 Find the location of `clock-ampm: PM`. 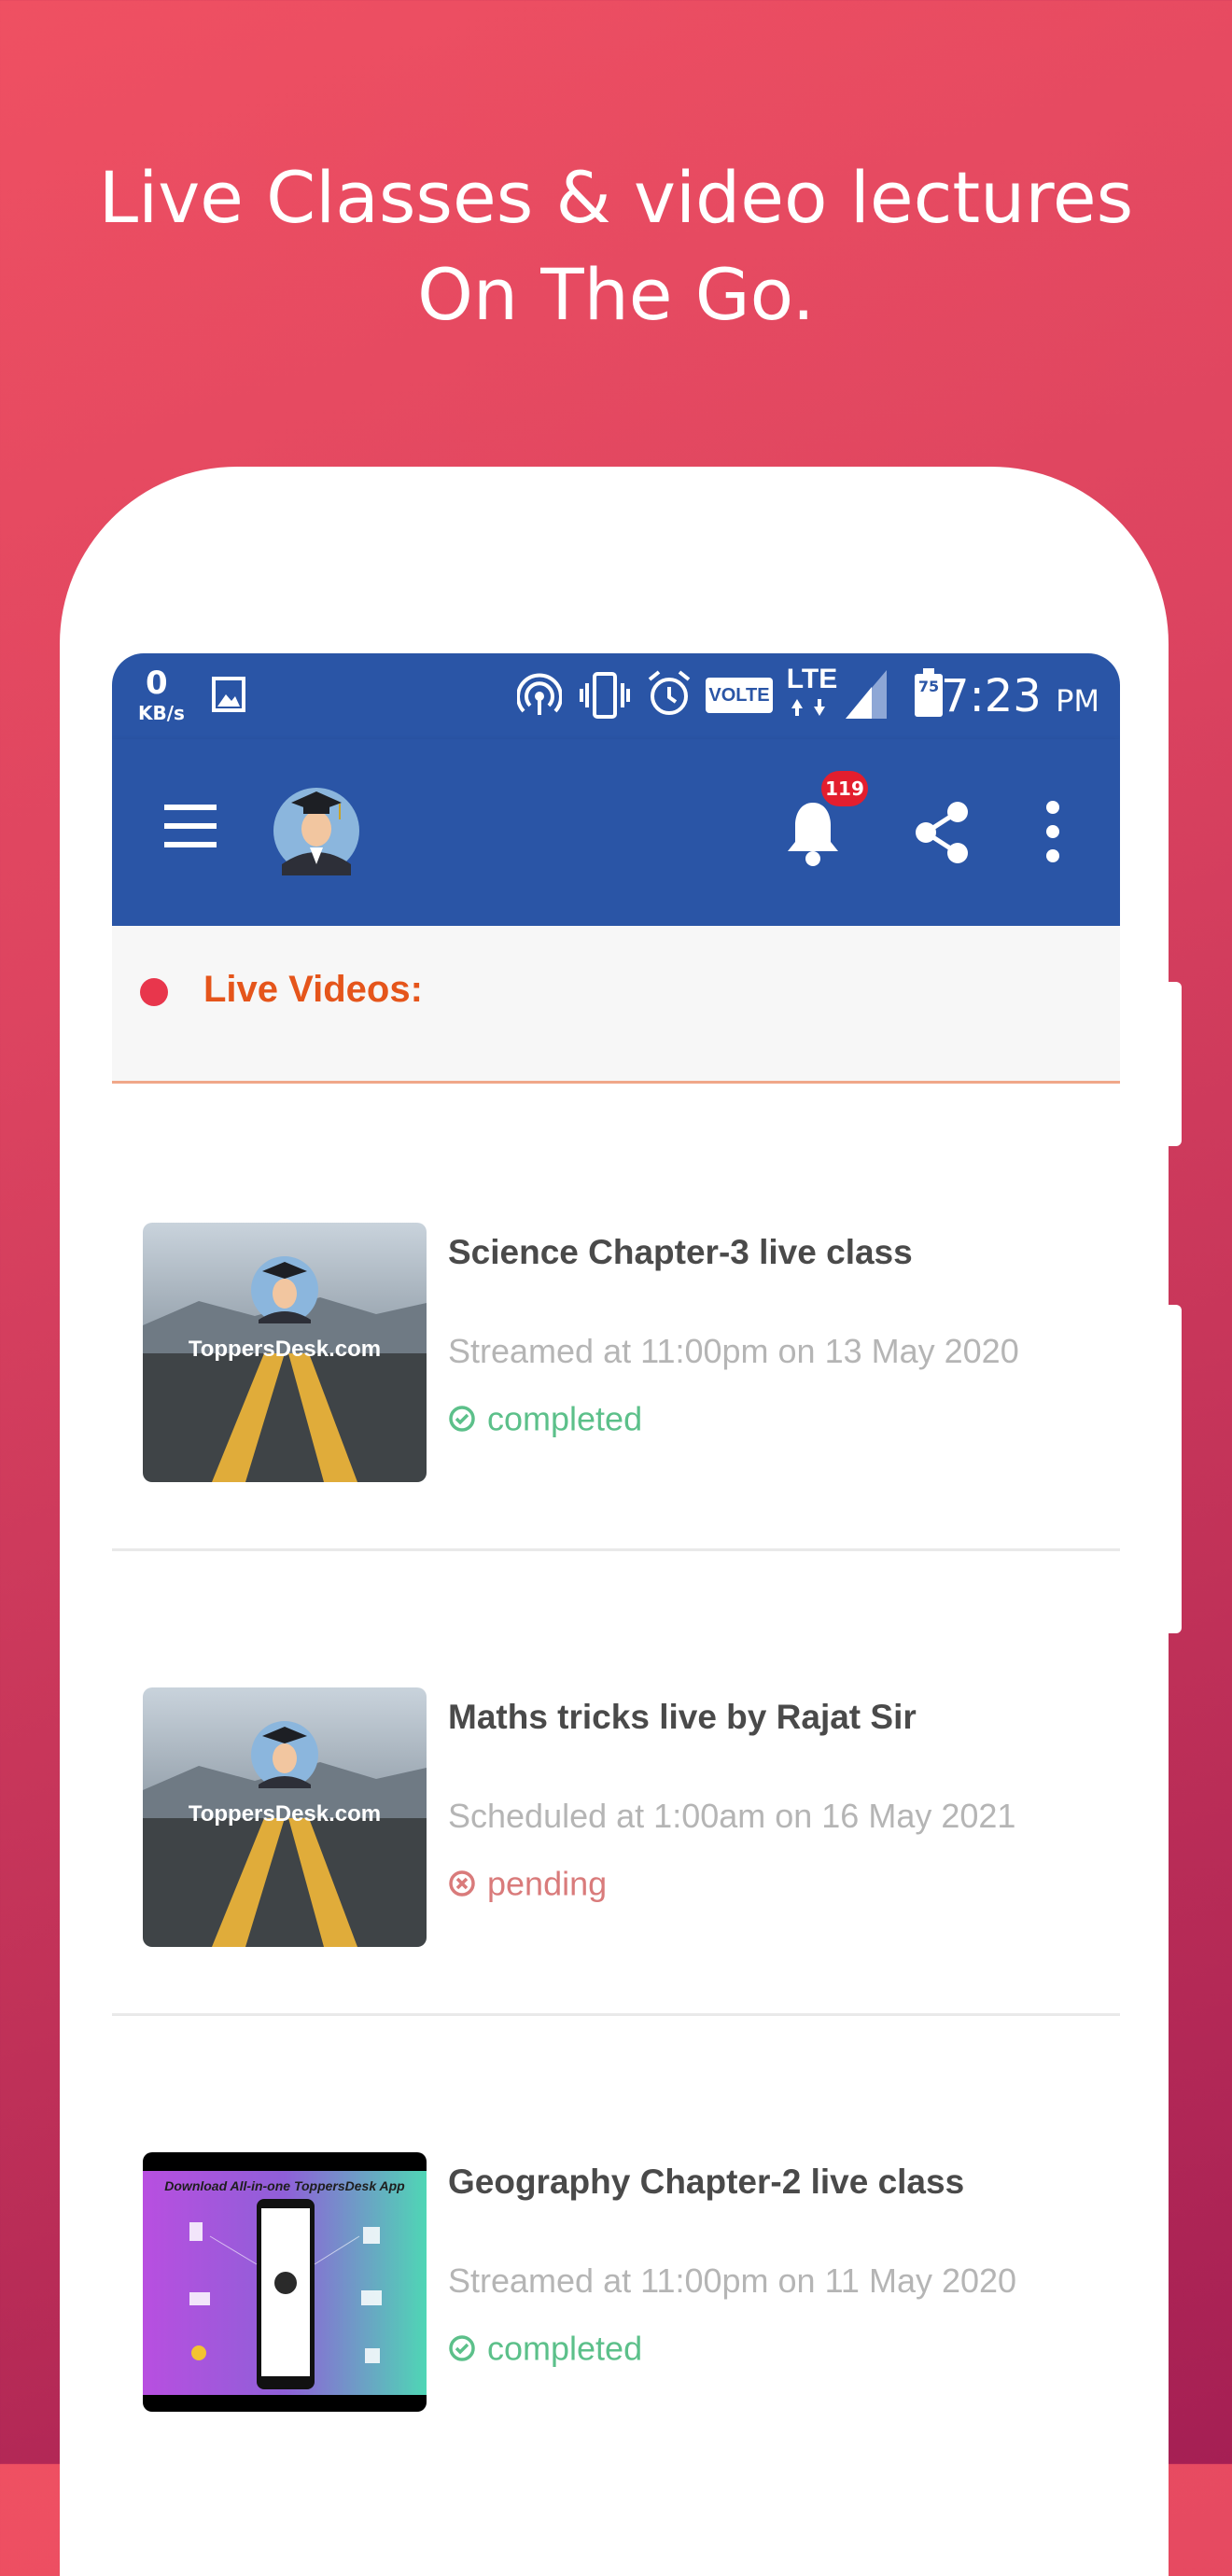

clock-ampm: PM is located at coordinates (1077, 701).